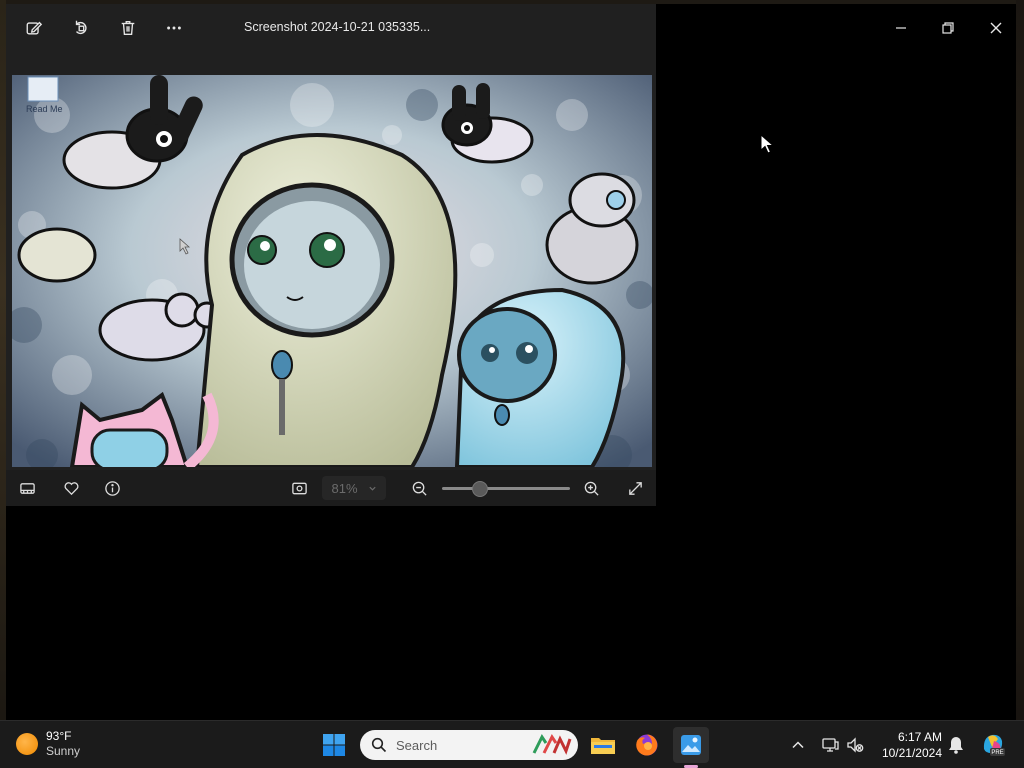 This screenshot has width=1024, height=768. What do you see at coordinates (372, 488) in the screenshot?
I see `chevron-down-icon` at bounding box center [372, 488].